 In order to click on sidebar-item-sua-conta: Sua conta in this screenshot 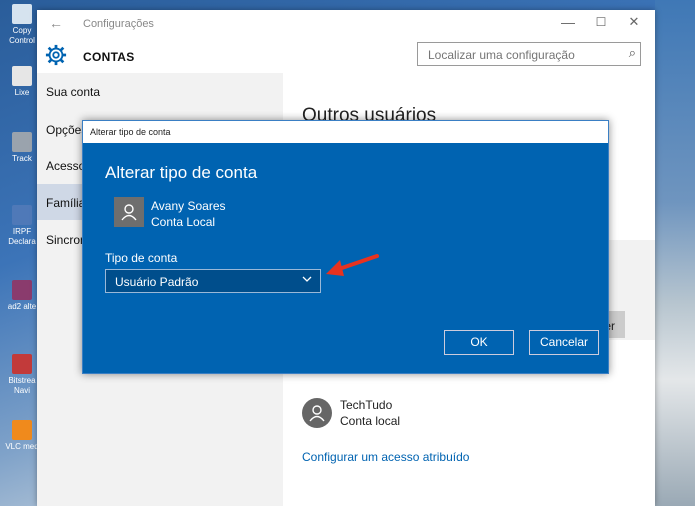, I will do `click(160, 91)`.